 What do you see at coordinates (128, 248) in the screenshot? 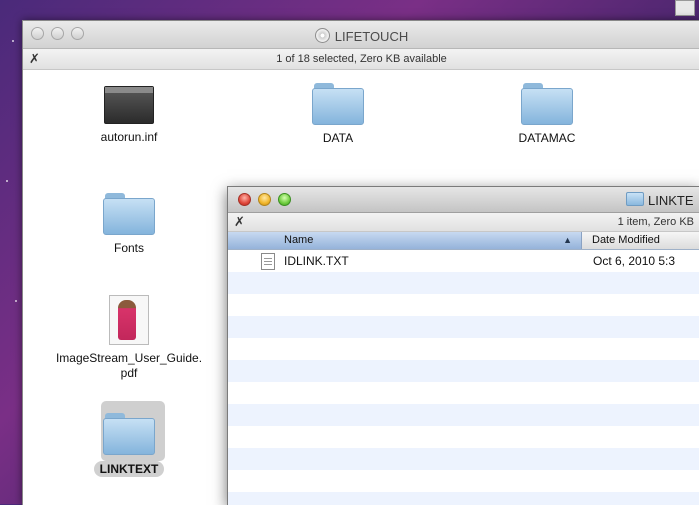
I see `folder-label: Fonts` at bounding box center [128, 248].